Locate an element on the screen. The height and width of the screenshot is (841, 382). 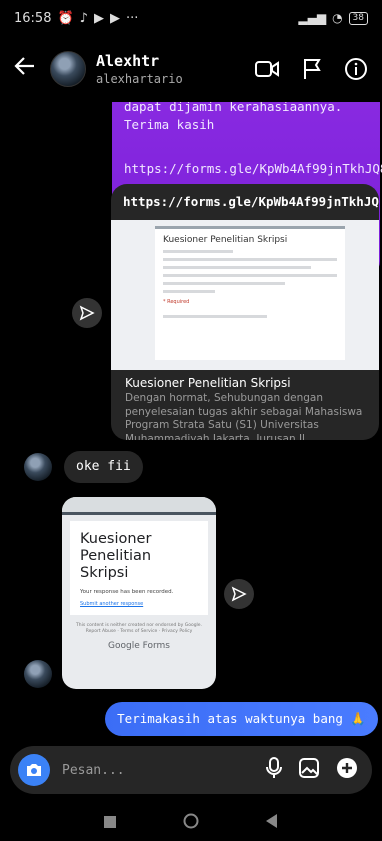
contact-info: Alexhtr alexhartario is located at coordinates (139, 69).